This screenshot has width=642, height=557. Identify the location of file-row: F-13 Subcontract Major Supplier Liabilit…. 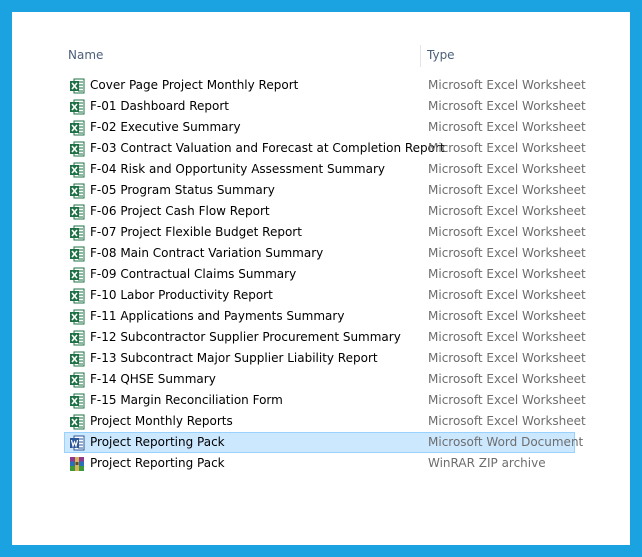
(325, 358).